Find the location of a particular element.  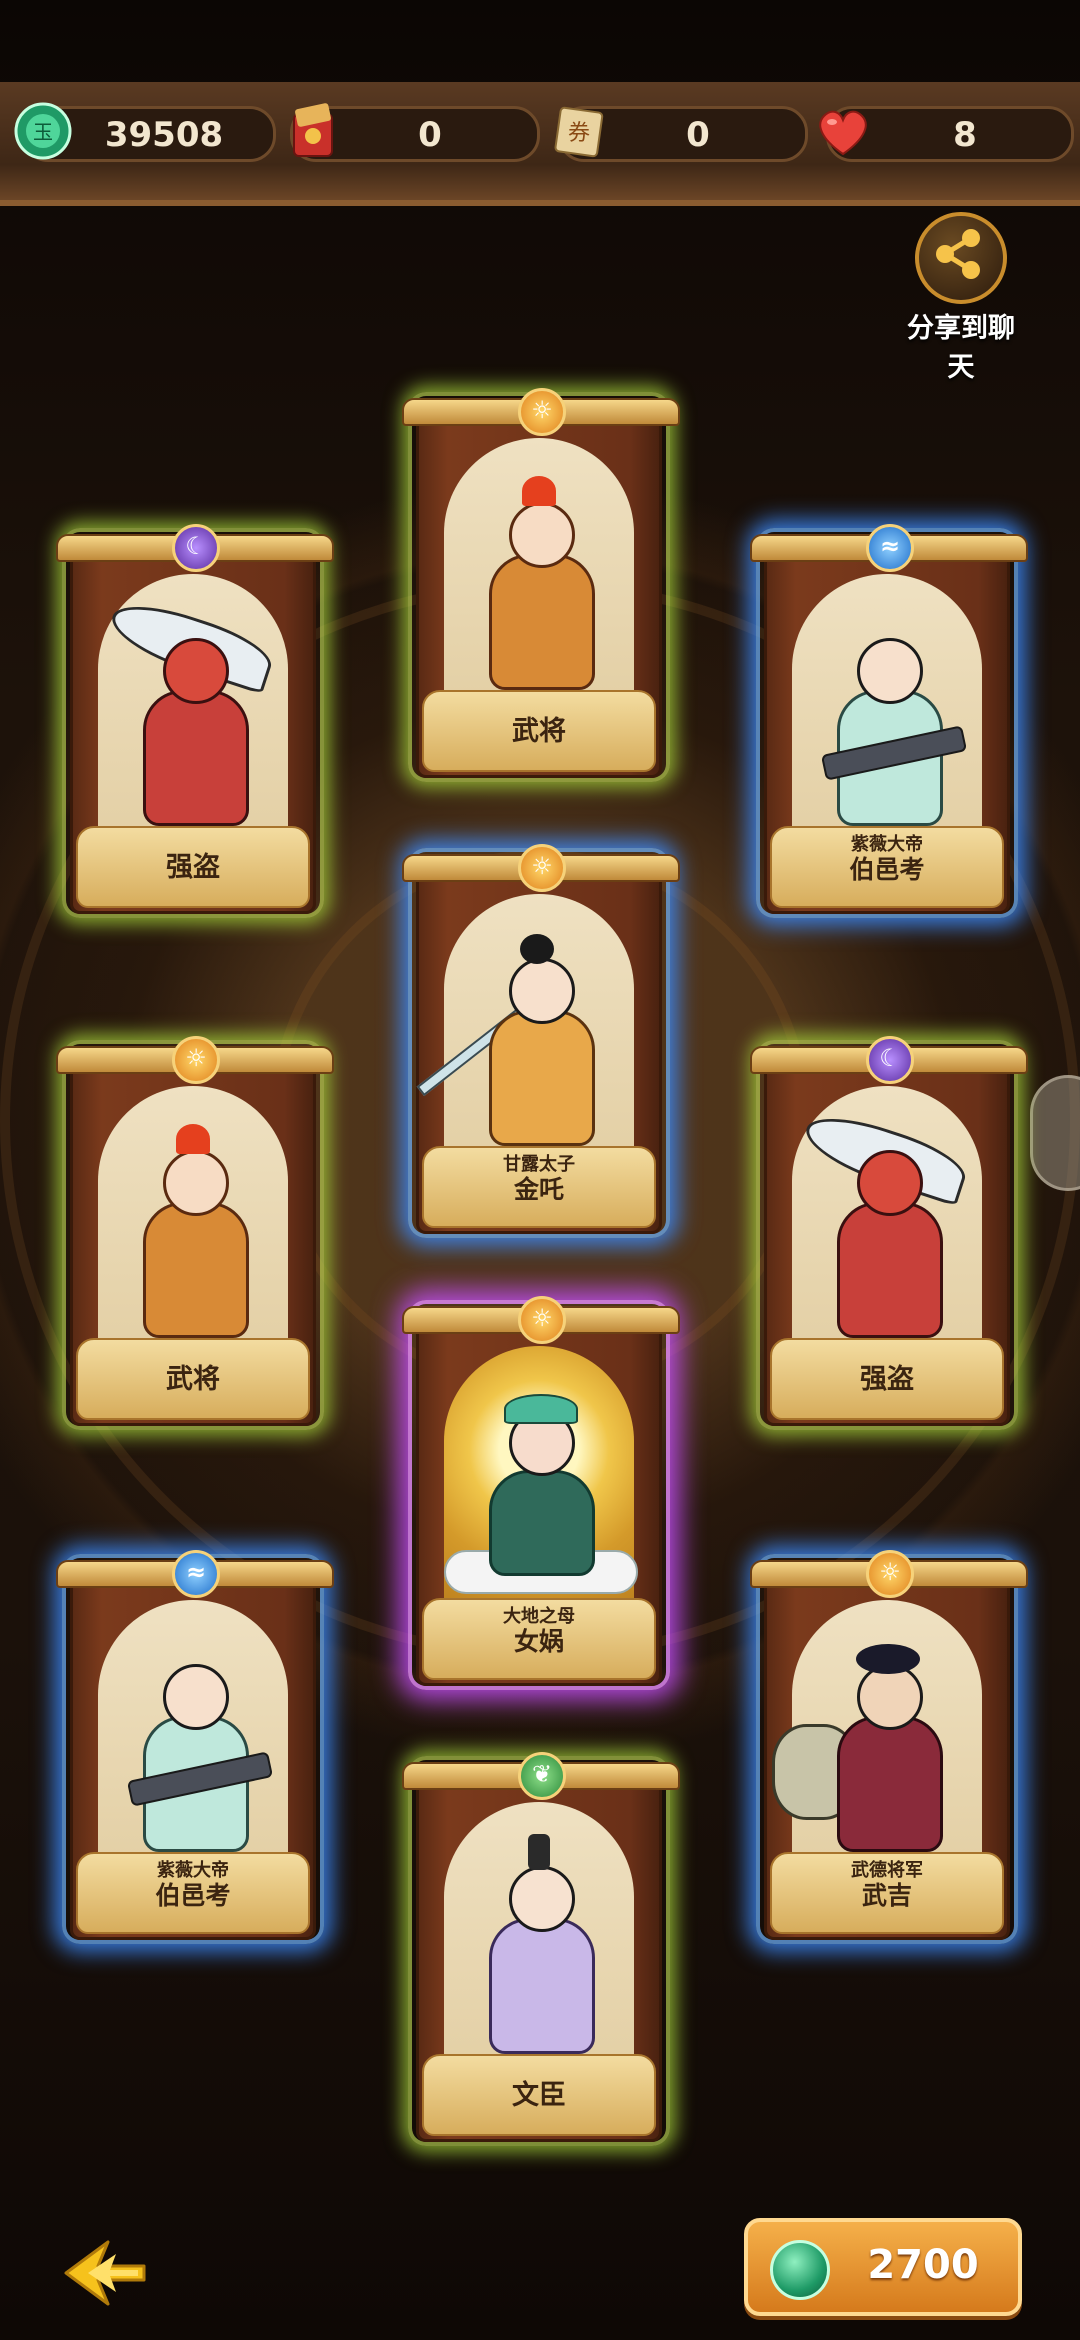

hero-card-nvwa-center: 大地之母 女娲 ☼ is located at coordinates (541, 1493).